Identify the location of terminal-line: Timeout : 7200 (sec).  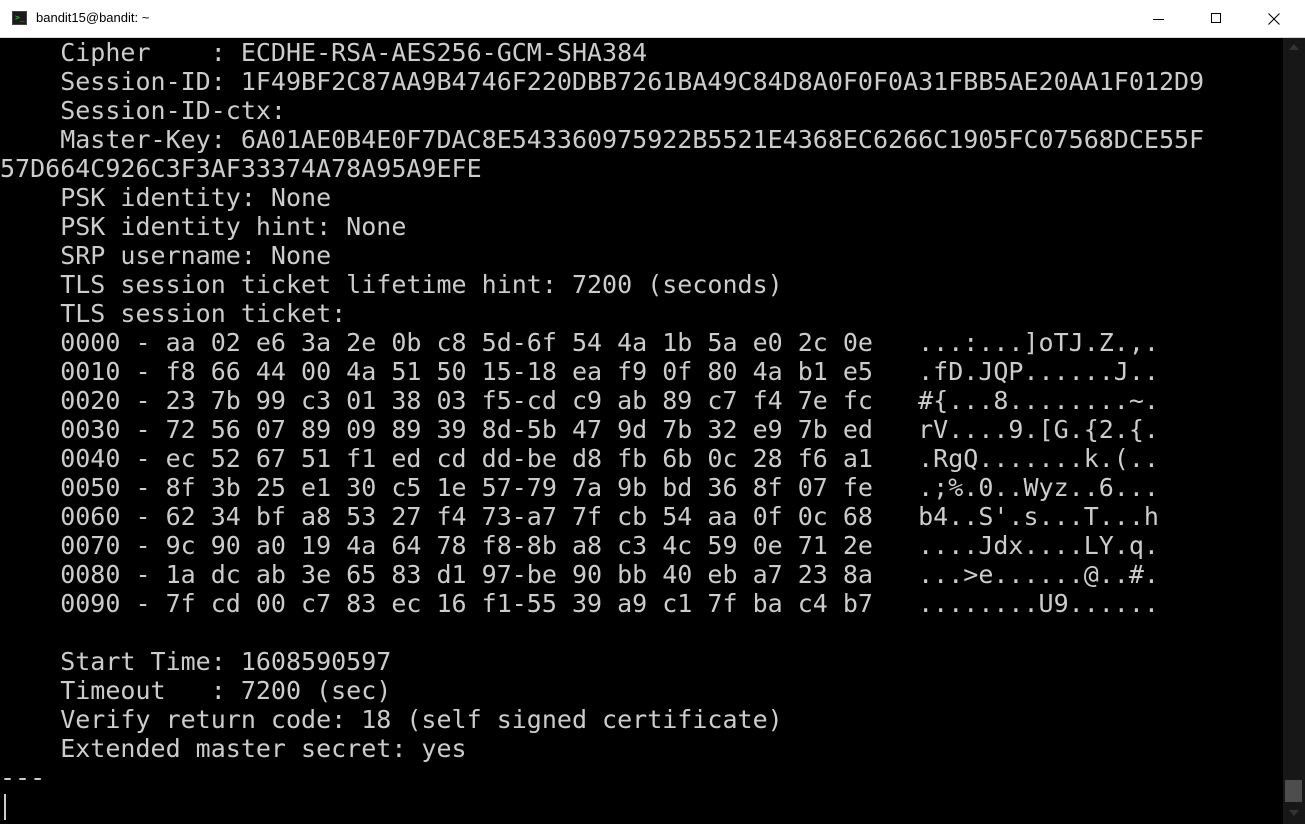
(196, 690).